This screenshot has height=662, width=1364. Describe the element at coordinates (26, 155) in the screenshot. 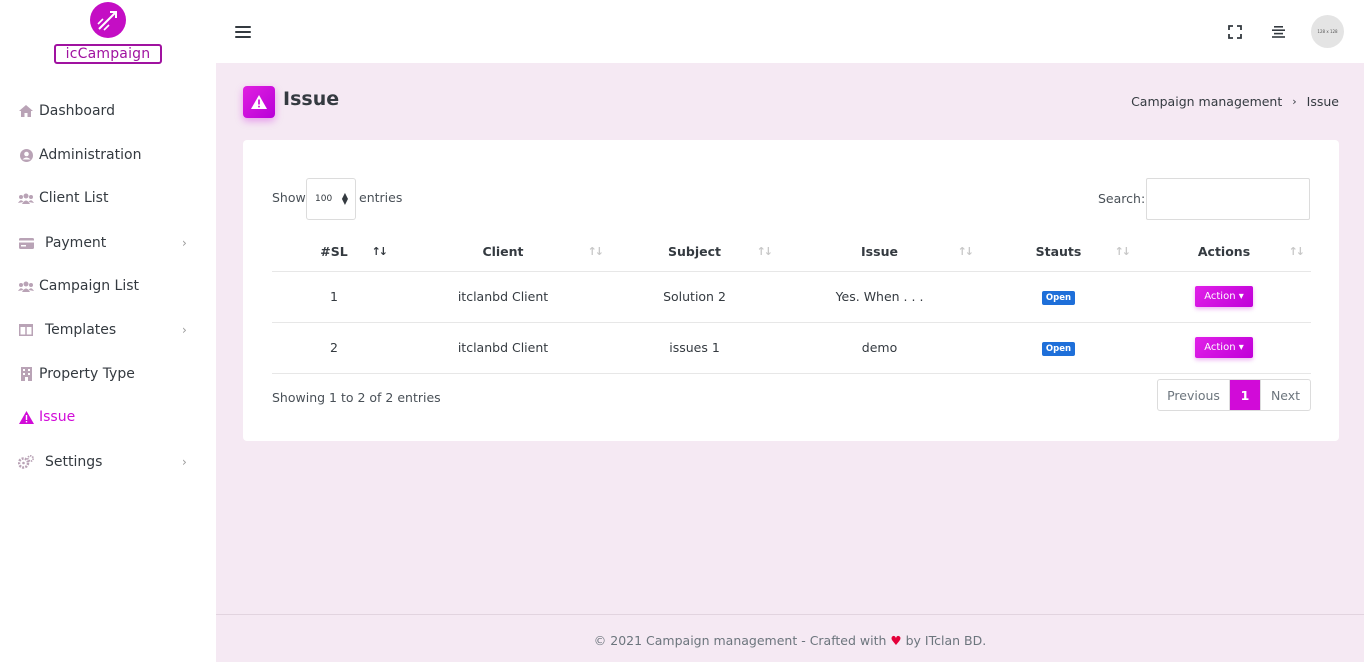

I see `user-circle-icon` at that location.